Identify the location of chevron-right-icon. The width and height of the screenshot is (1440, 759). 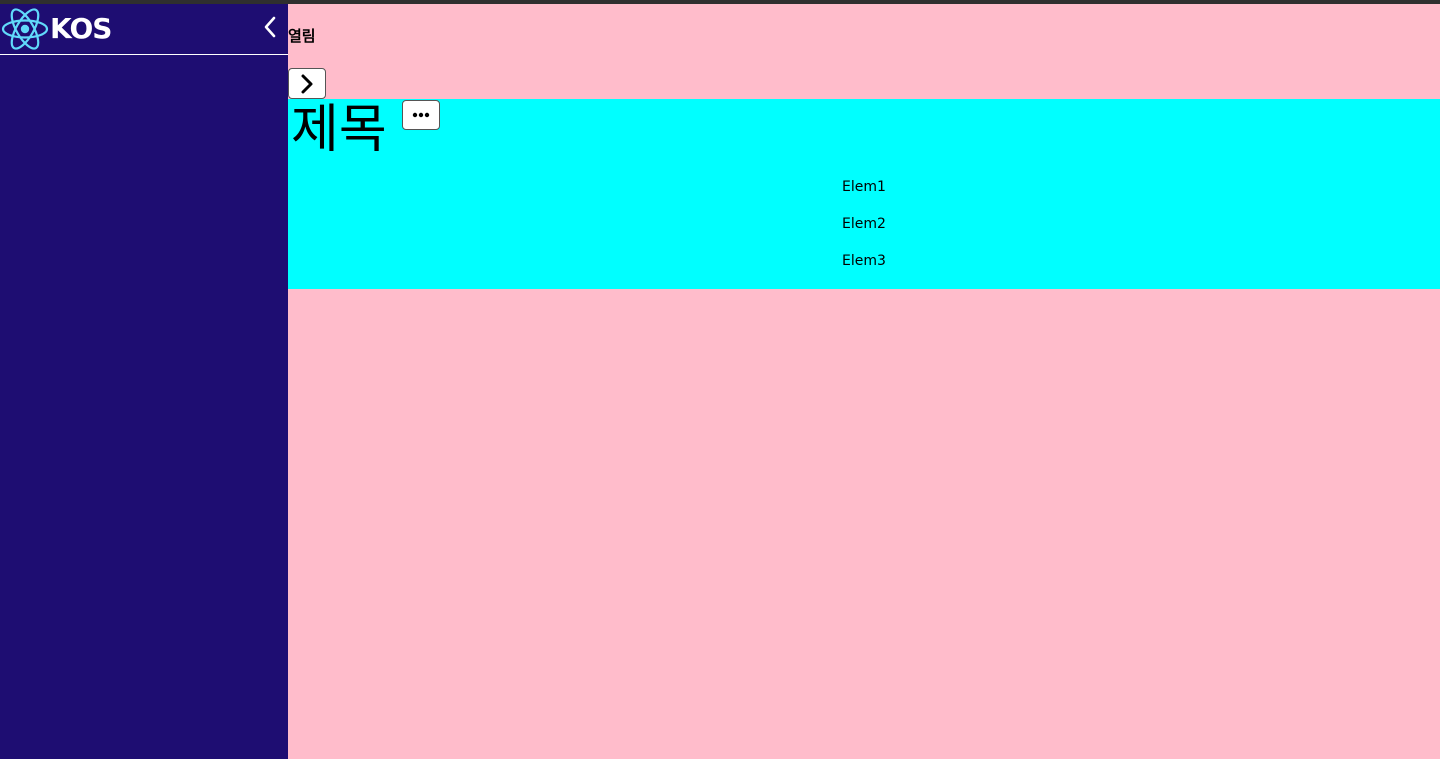
(307, 83).